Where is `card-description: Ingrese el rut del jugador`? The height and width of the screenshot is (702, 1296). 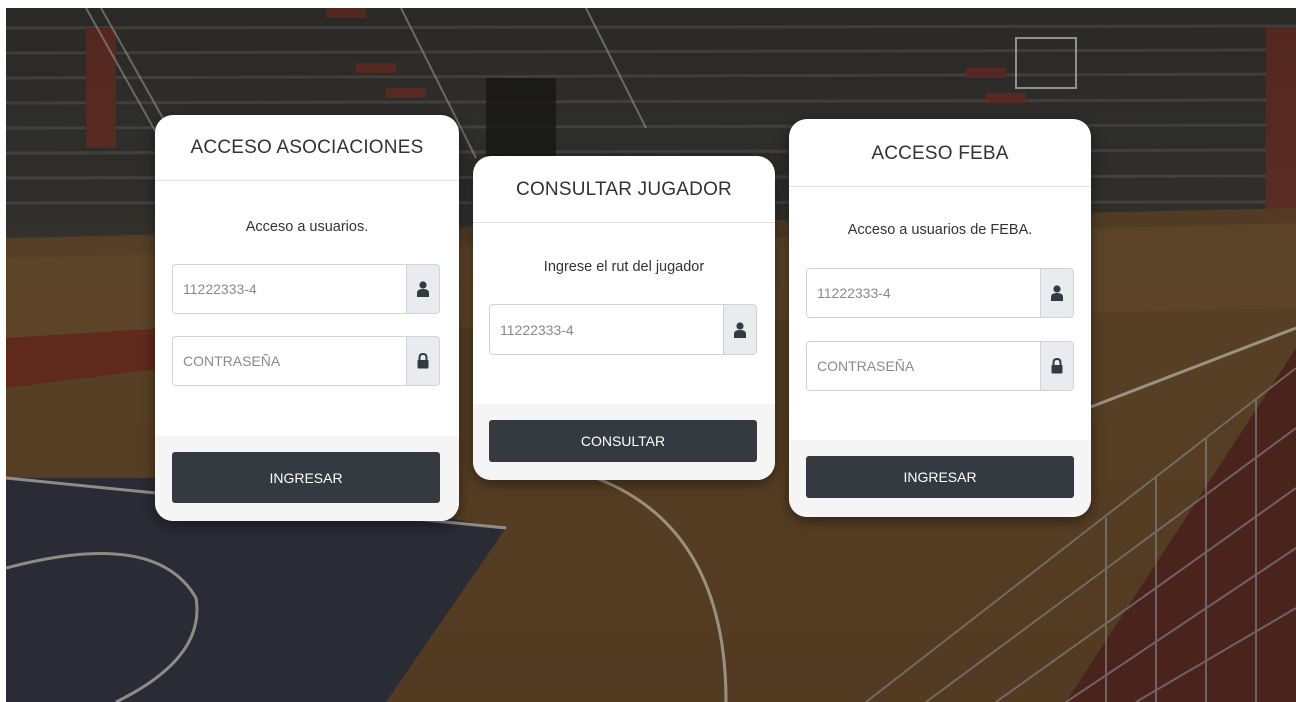 card-description: Ingrese el rut del jugador is located at coordinates (624, 267).